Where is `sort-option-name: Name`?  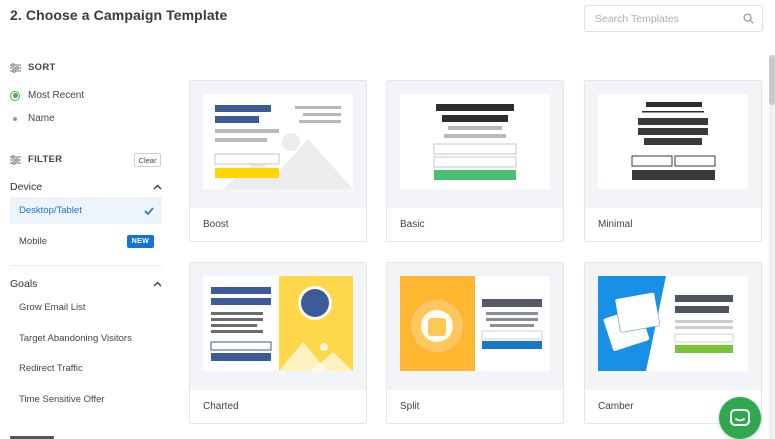 sort-option-name: Name is located at coordinates (32, 118).